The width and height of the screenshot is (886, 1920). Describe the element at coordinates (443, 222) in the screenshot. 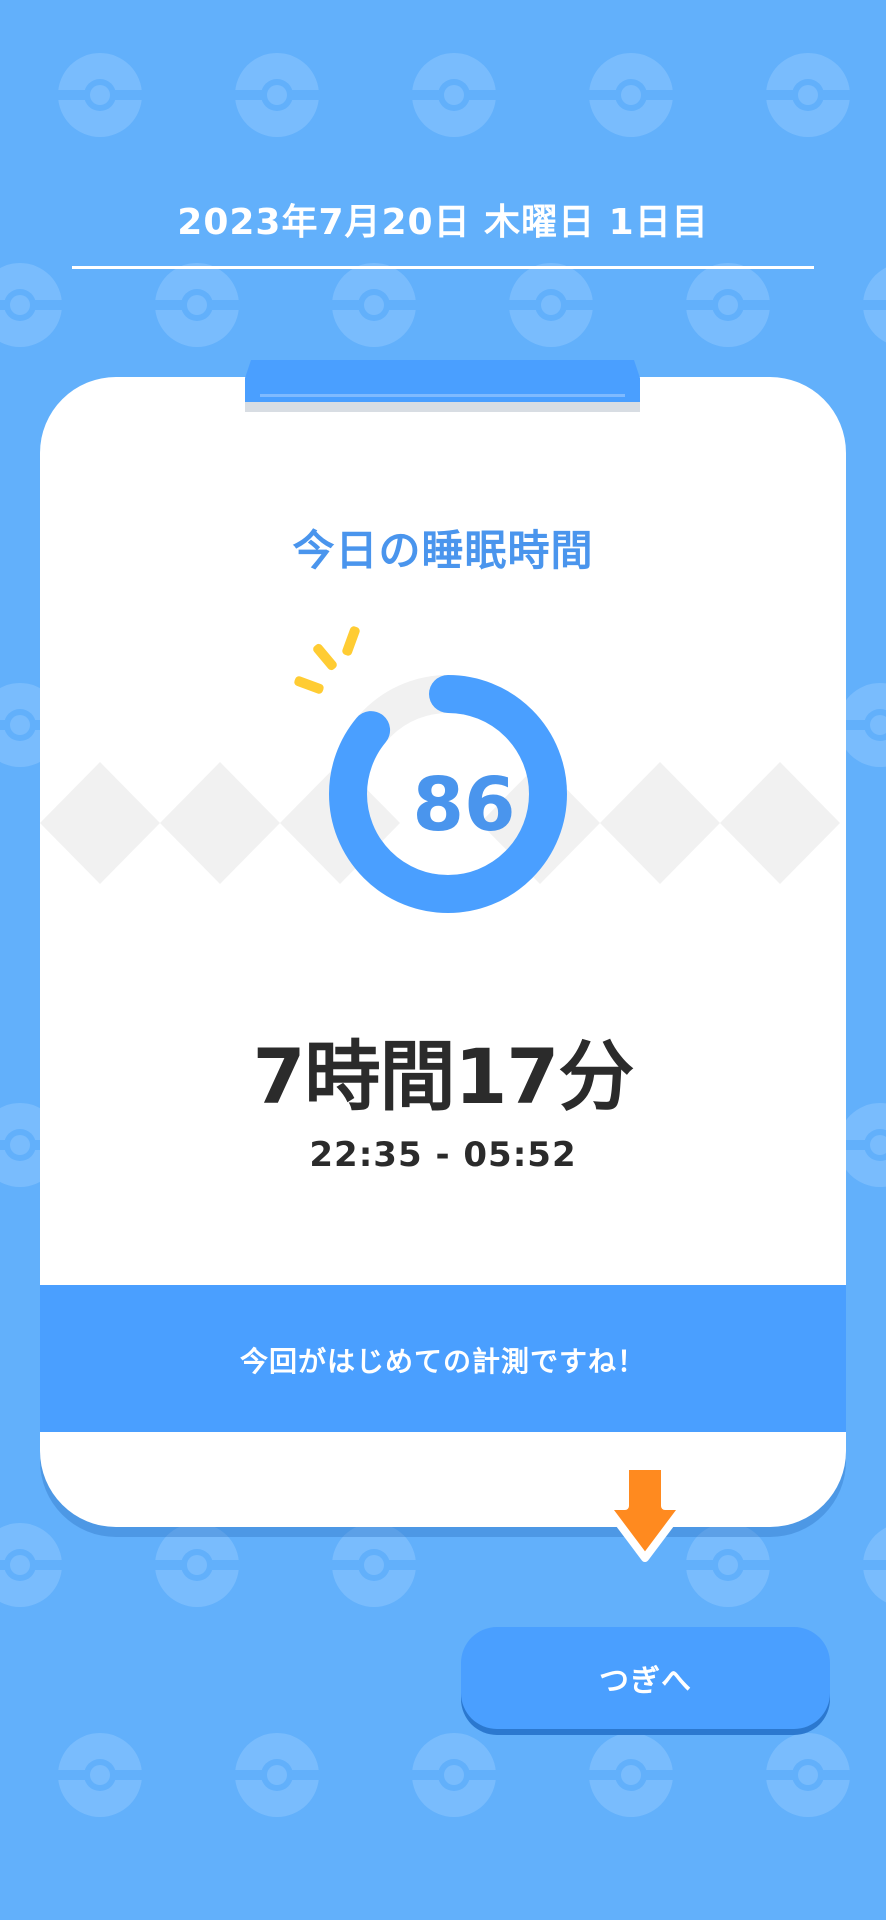

I see `date-header: 2023年7月20日 木曜日 1日目` at that location.